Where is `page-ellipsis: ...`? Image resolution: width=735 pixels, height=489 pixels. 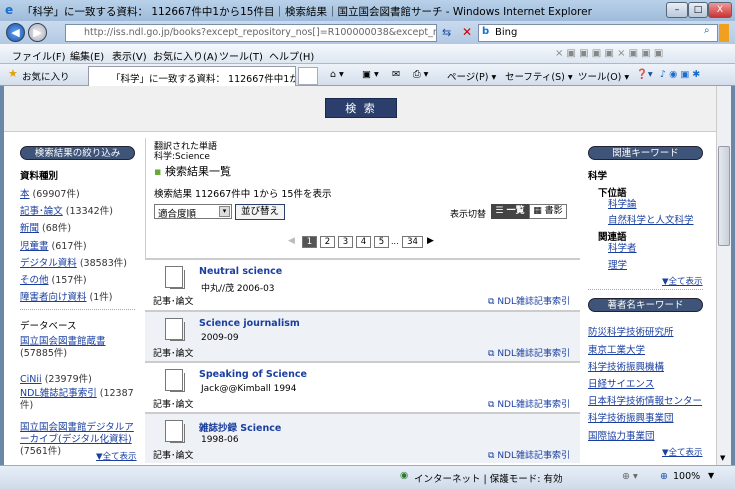 page-ellipsis: ... is located at coordinates (395, 241).